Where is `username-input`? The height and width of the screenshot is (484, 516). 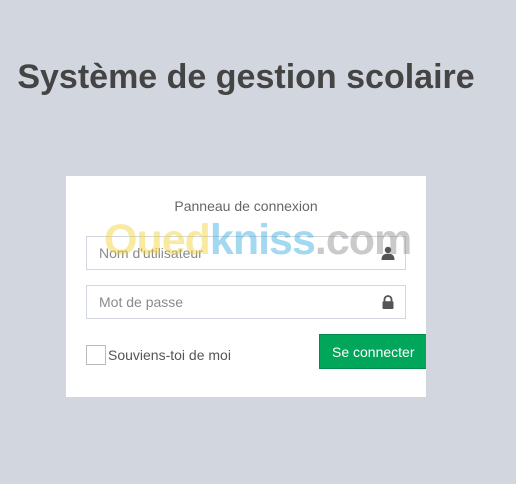 username-input is located at coordinates (228, 253).